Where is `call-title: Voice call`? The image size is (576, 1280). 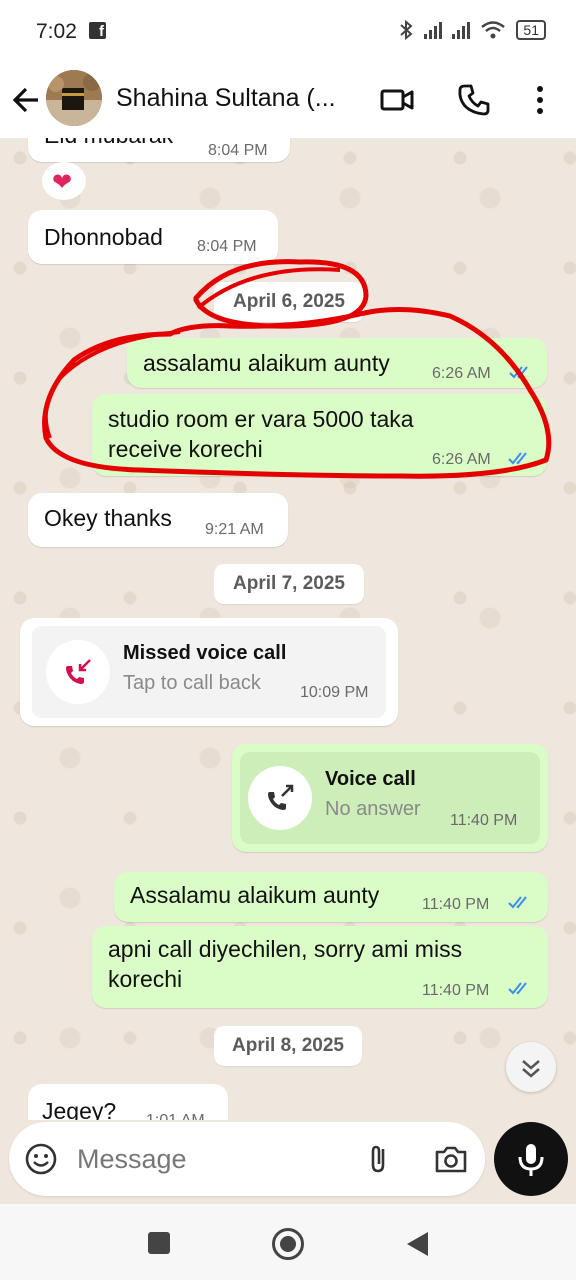 call-title: Voice call is located at coordinates (370, 779).